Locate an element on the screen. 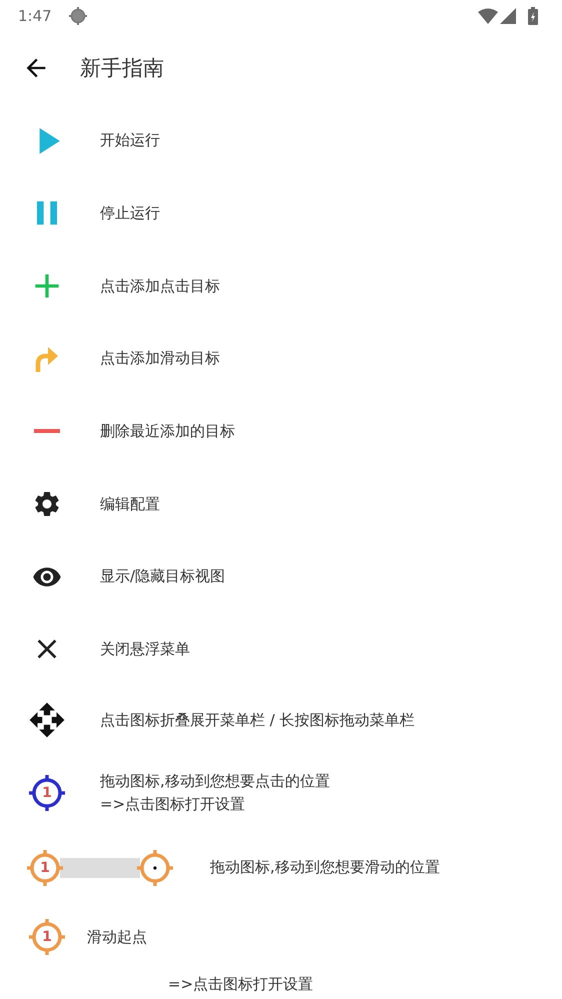 The height and width of the screenshot is (999, 562). hint-text: 拖动图标,移动到您想要点击的位置 is located at coordinates (215, 781).